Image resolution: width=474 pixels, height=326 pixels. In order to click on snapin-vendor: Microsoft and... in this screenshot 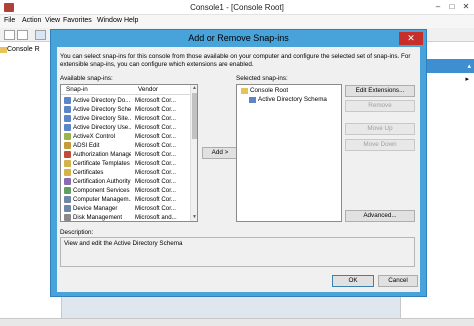, I will do `click(156, 217)`.